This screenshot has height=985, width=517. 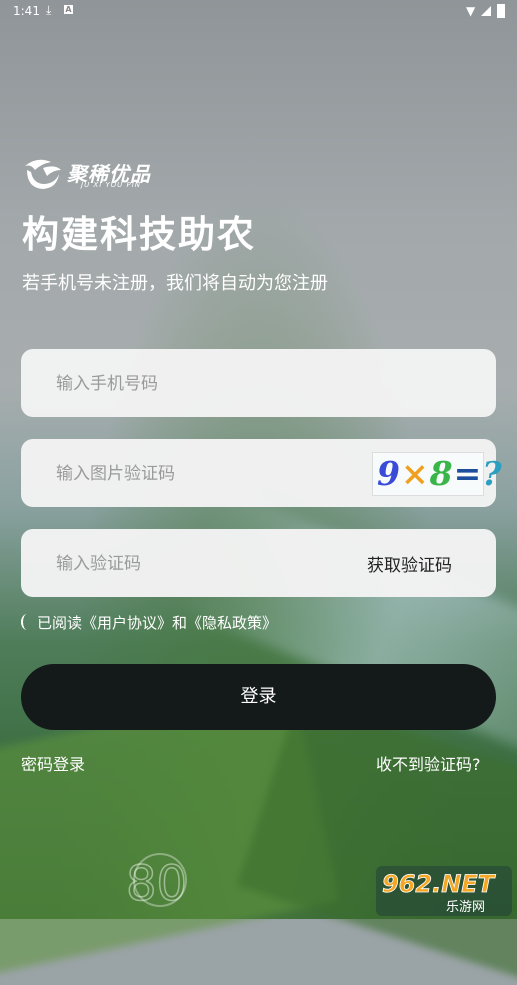 I want to click on phone-field, so click(x=258, y=384).